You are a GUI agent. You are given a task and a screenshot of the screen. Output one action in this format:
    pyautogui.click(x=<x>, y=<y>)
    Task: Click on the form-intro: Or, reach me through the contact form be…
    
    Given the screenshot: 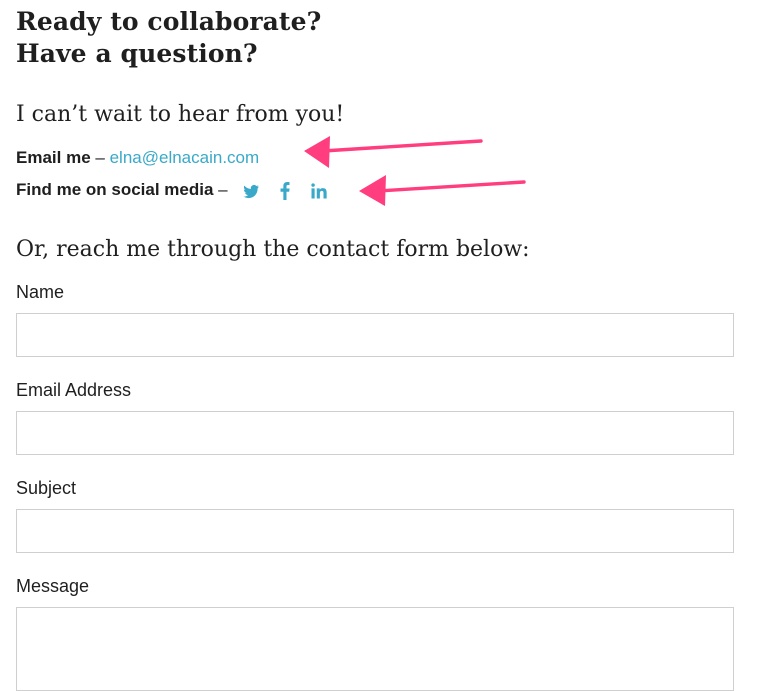 What is the action you would take?
    pyautogui.click(x=273, y=249)
    